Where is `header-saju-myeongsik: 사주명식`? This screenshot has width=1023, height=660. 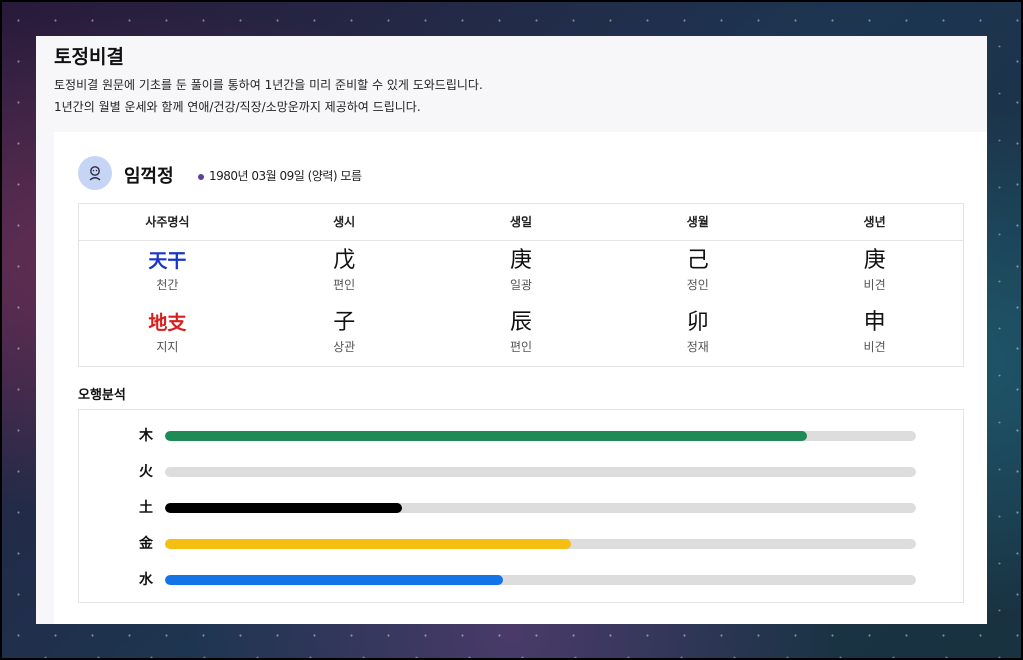 header-saju-myeongsik: 사주명식 is located at coordinates (167, 222).